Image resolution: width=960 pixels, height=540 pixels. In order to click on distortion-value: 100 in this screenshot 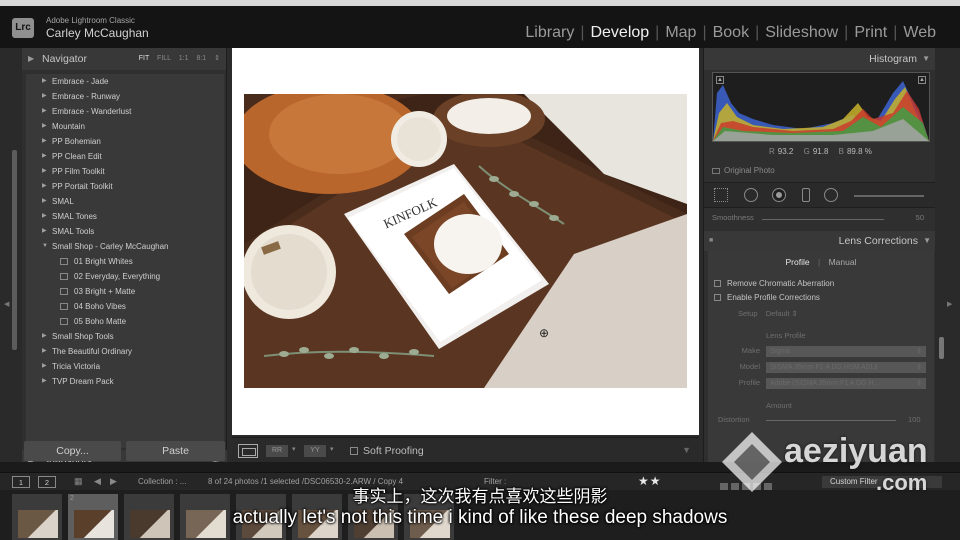, I will do `click(914, 419)`.